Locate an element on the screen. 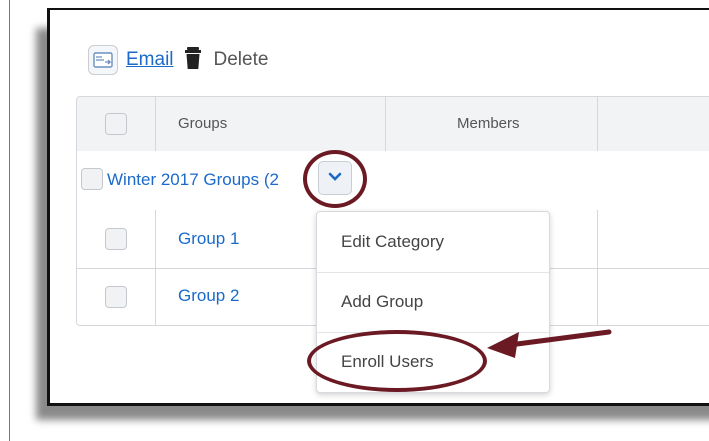  page-border is located at coordinates (9, 220).